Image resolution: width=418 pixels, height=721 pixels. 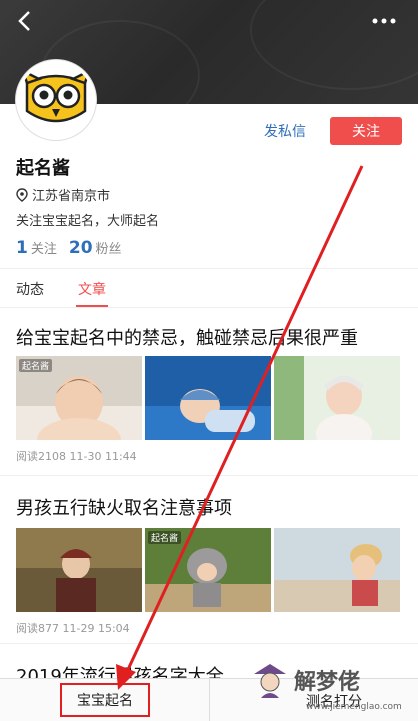 I want to click on article-title: 给宝宝起名中的禁忌，触碰禁忌后果很严重, so click(x=187, y=338).